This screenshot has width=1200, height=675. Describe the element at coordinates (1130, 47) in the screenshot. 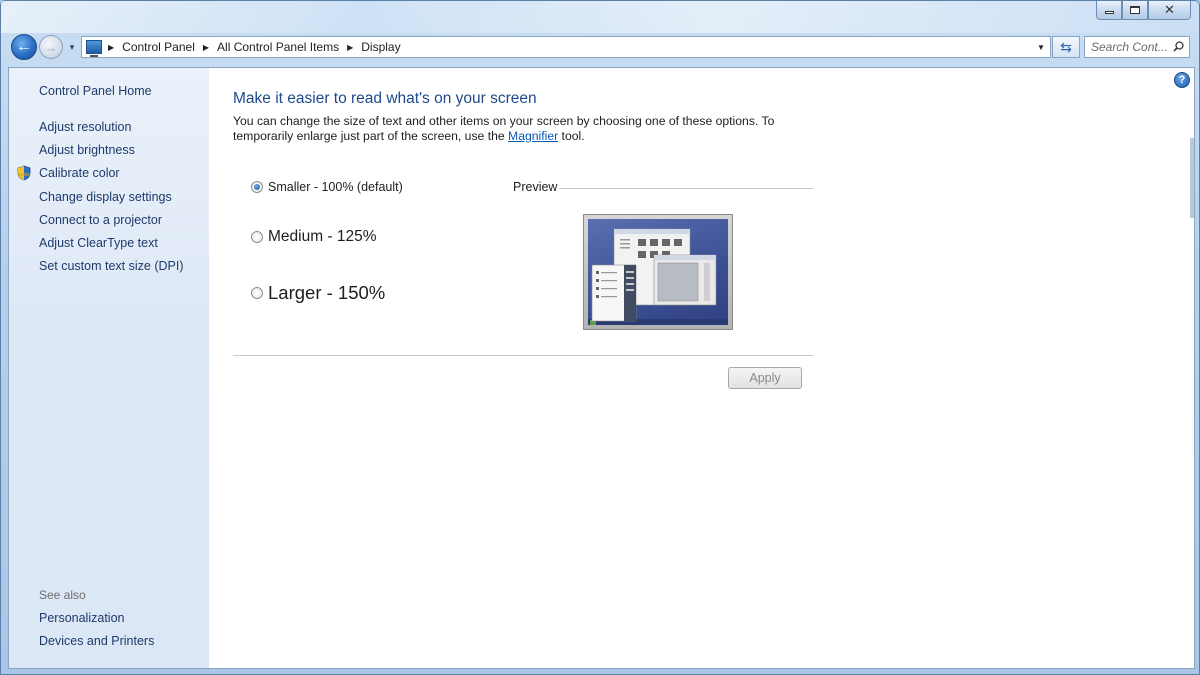

I see `search-input` at that location.